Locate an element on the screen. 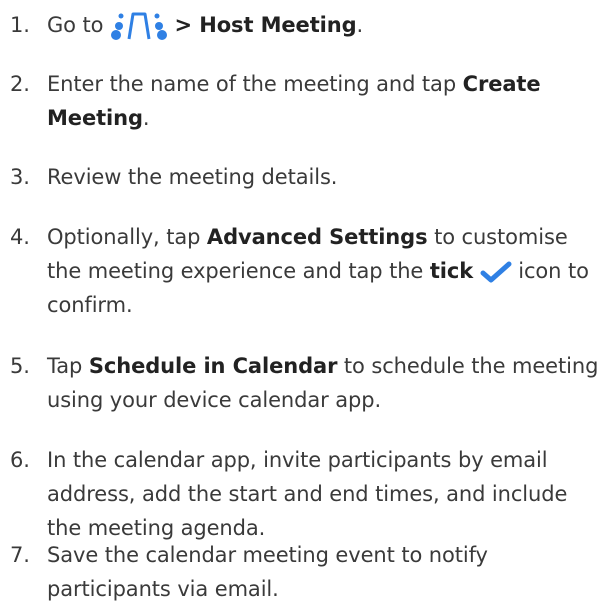  step-number: 4. is located at coordinates (20, 237).